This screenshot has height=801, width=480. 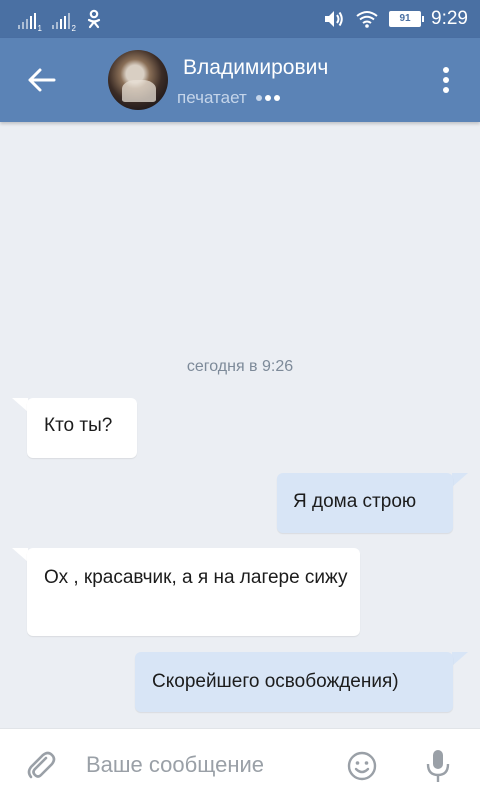 What do you see at coordinates (255, 68) in the screenshot?
I see `contact-name: Владимирович` at bounding box center [255, 68].